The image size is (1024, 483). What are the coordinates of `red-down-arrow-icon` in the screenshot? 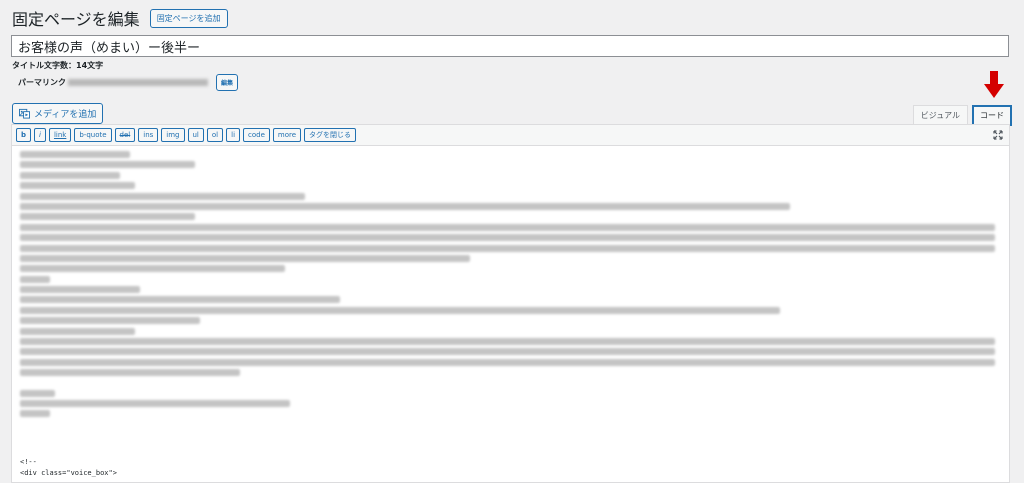 It's located at (994, 84).